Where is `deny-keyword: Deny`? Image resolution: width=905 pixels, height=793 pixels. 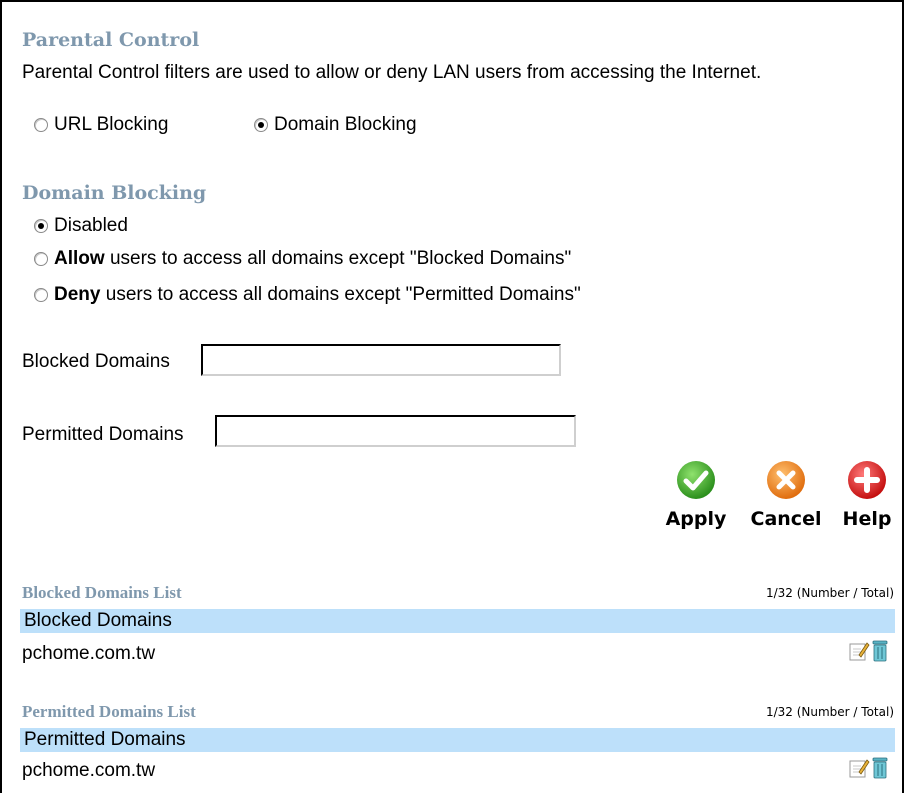
deny-keyword: Deny is located at coordinates (77, 294).